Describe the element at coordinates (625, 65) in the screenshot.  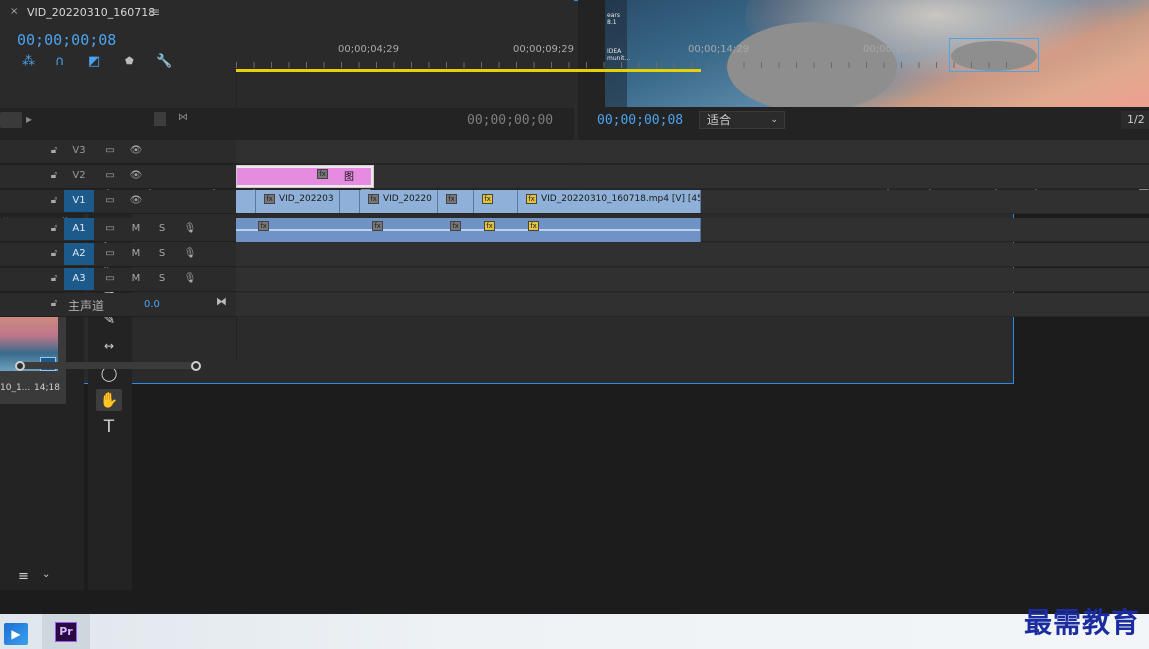
I see `ruler-ticks` at that location.